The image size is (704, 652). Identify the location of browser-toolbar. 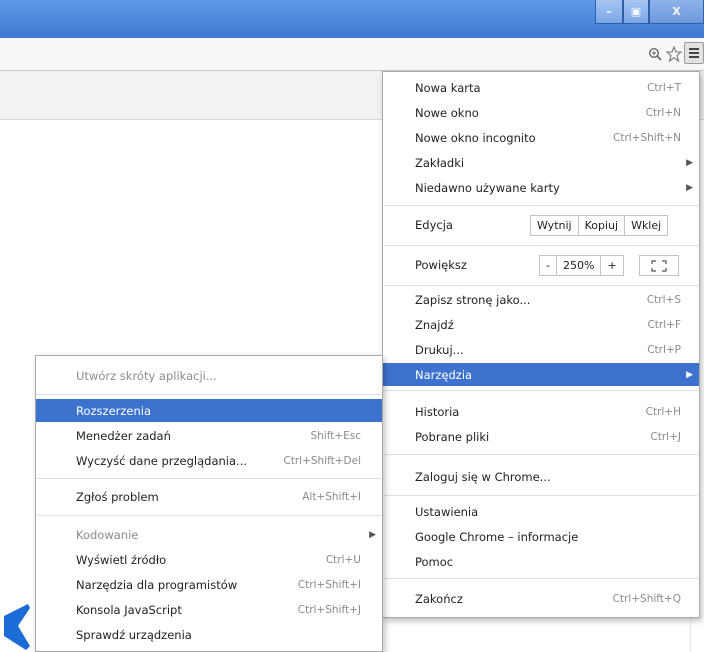
(352, 54).